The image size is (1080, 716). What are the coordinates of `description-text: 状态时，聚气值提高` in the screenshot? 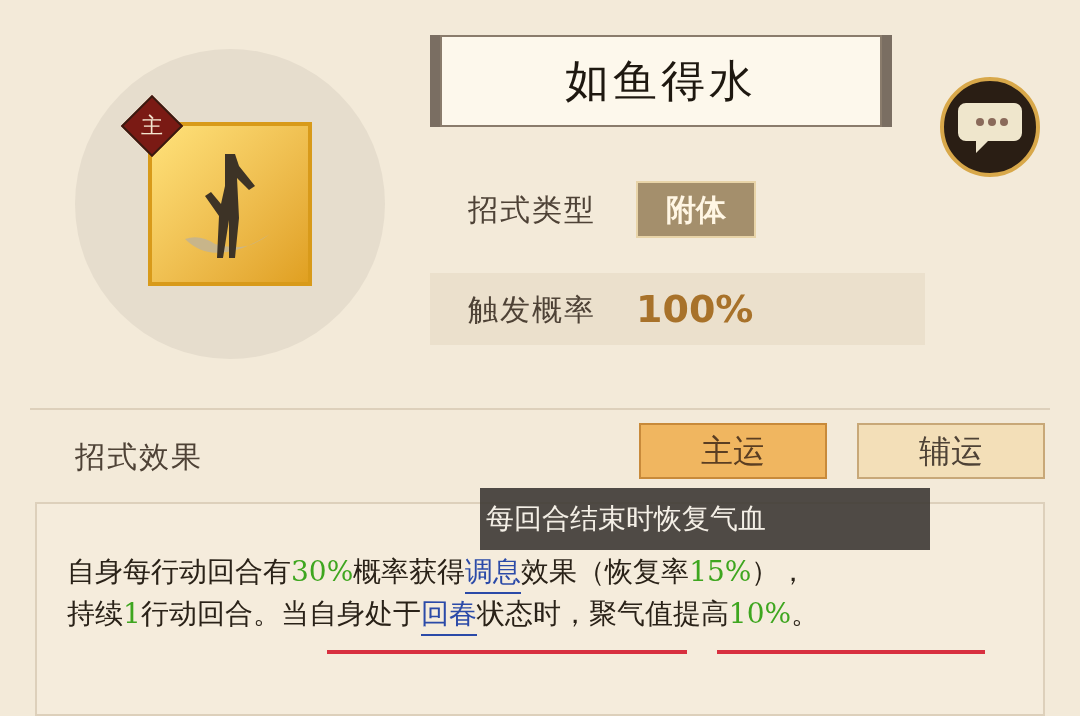 It's located at (602, 614).